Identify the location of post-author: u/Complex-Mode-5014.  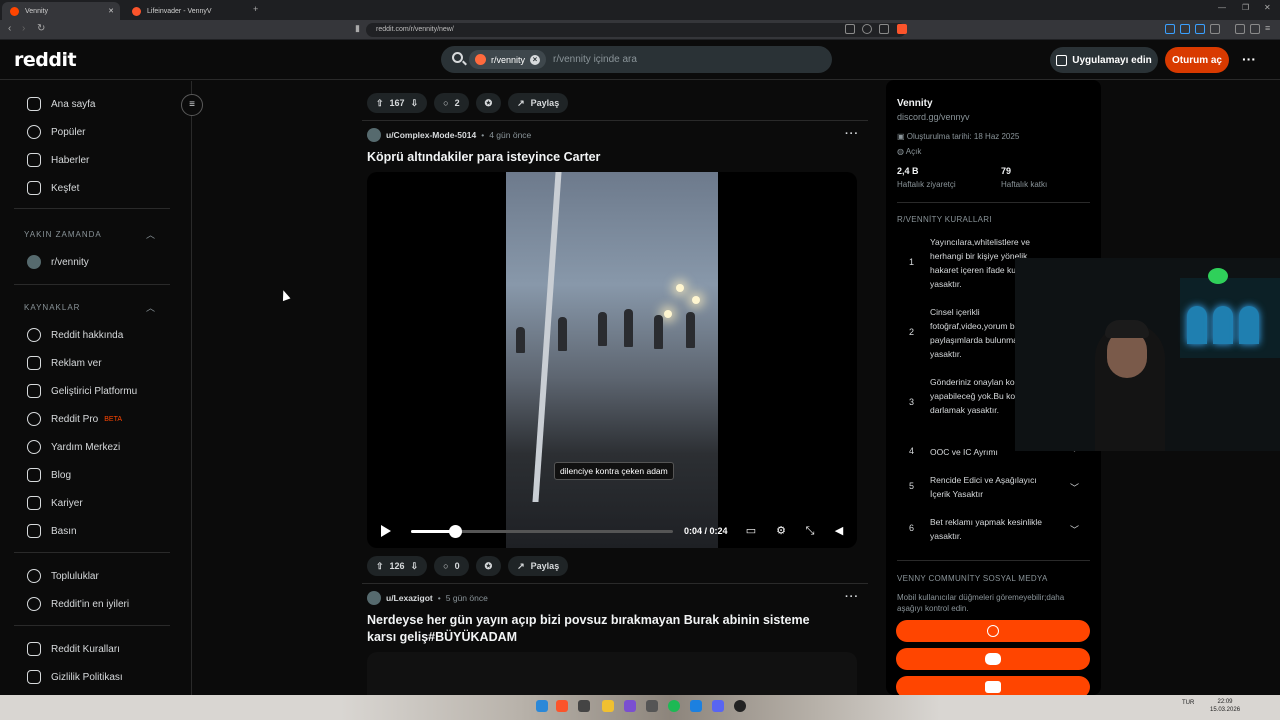
(431, 135).